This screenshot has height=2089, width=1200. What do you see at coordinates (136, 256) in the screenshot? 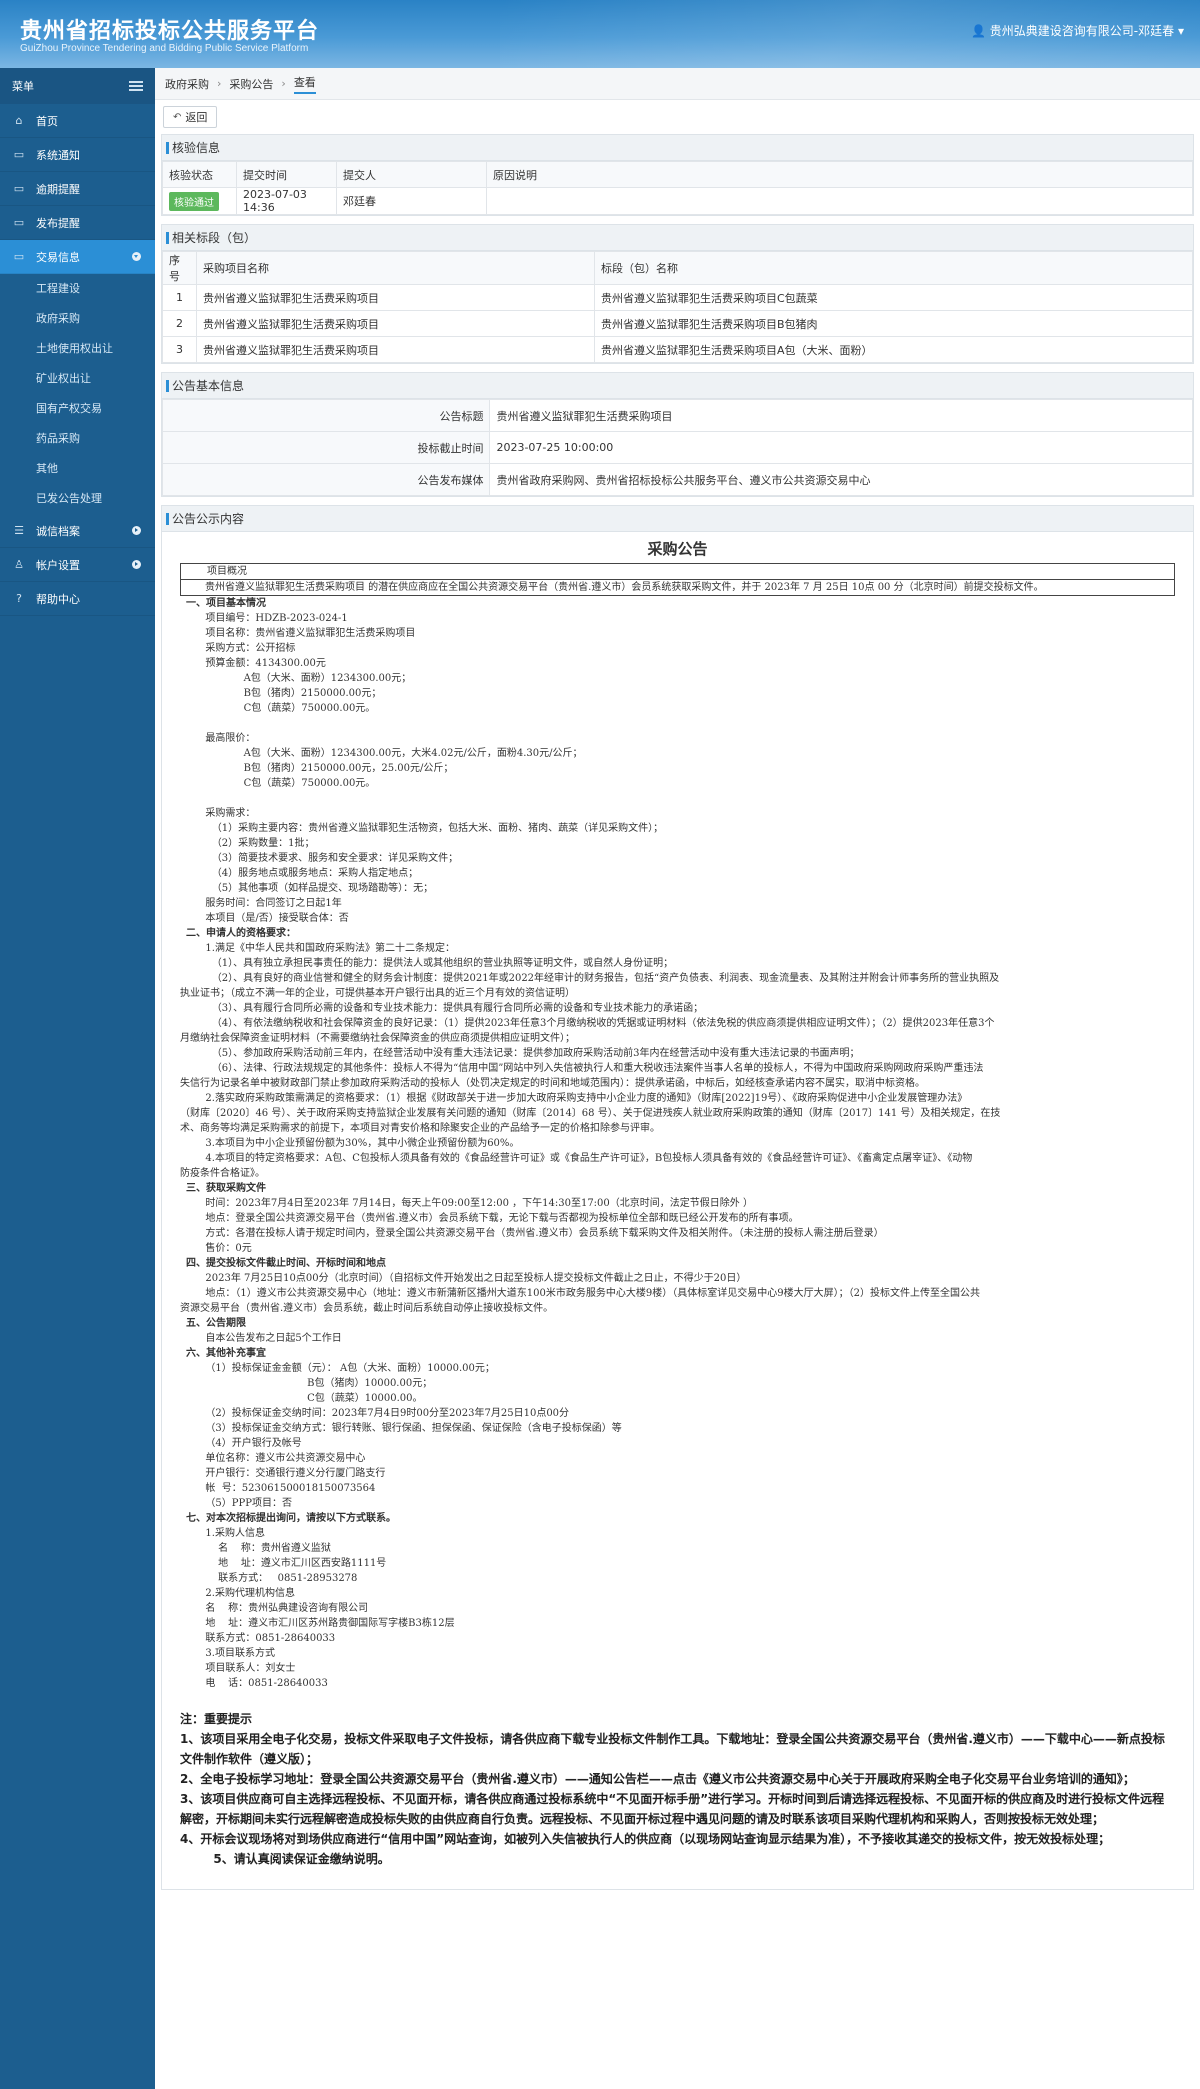
I see `chevron-icon` at bounding box center [136, 256].